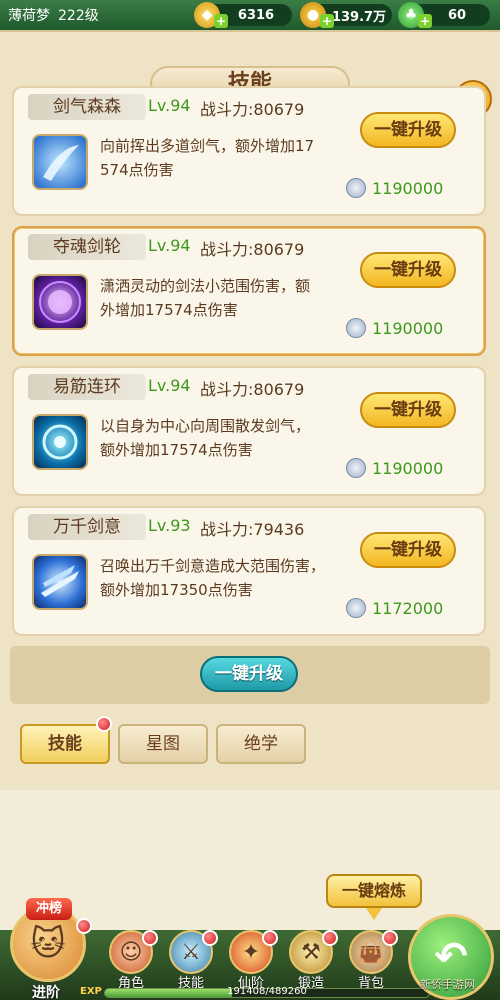 This screenshot has width=500, height=1000. I want to click on tab-skills: 技能, so click(65, 744).